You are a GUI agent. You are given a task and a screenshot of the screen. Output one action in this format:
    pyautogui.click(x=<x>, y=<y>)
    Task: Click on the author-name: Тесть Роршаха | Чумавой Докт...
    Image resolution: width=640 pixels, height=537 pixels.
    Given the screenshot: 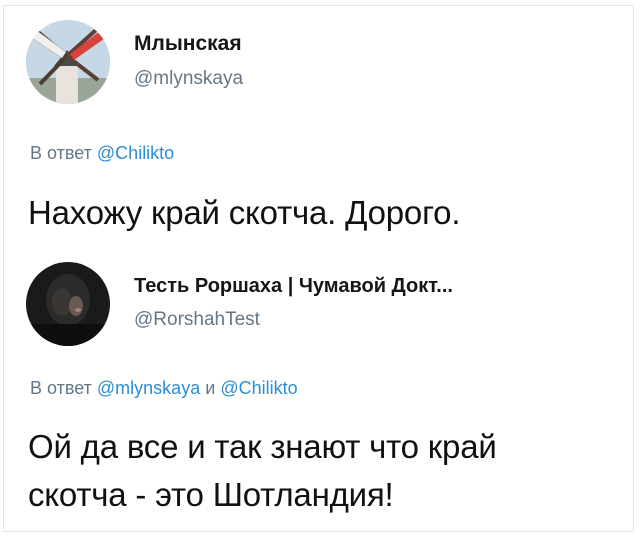 What is the action you would take?
    pyautogui.click(x=293, y=286)
    